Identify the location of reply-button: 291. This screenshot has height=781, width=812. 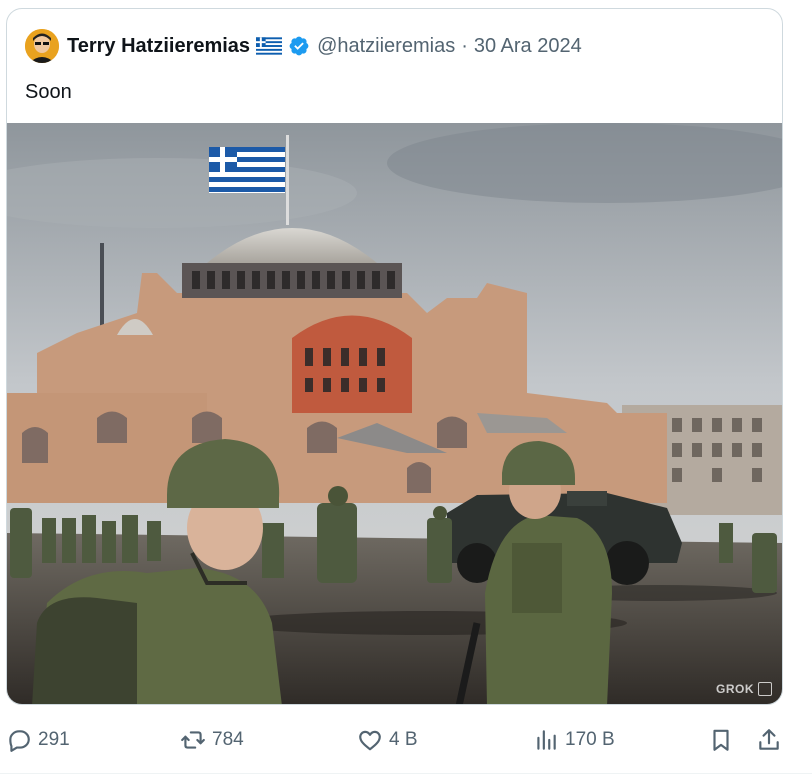
(38, 740).